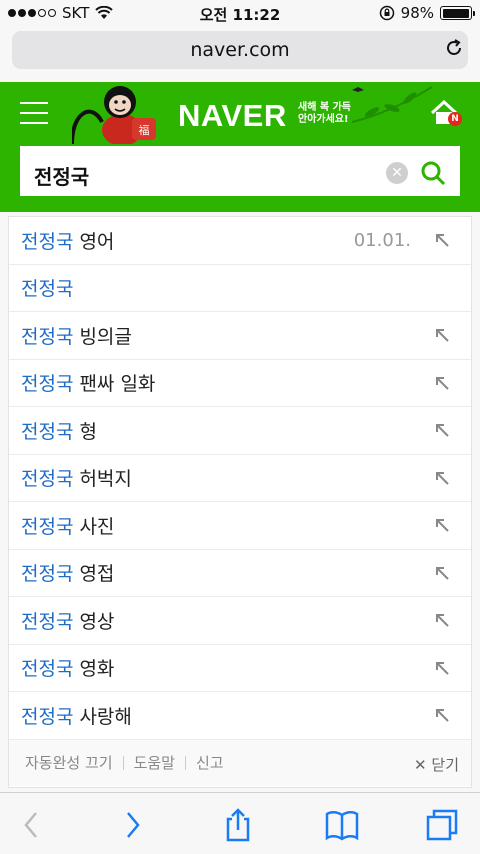 This screenshot has height=854, width=480. I want to click on url-text: naver.com, so click(240, 50).